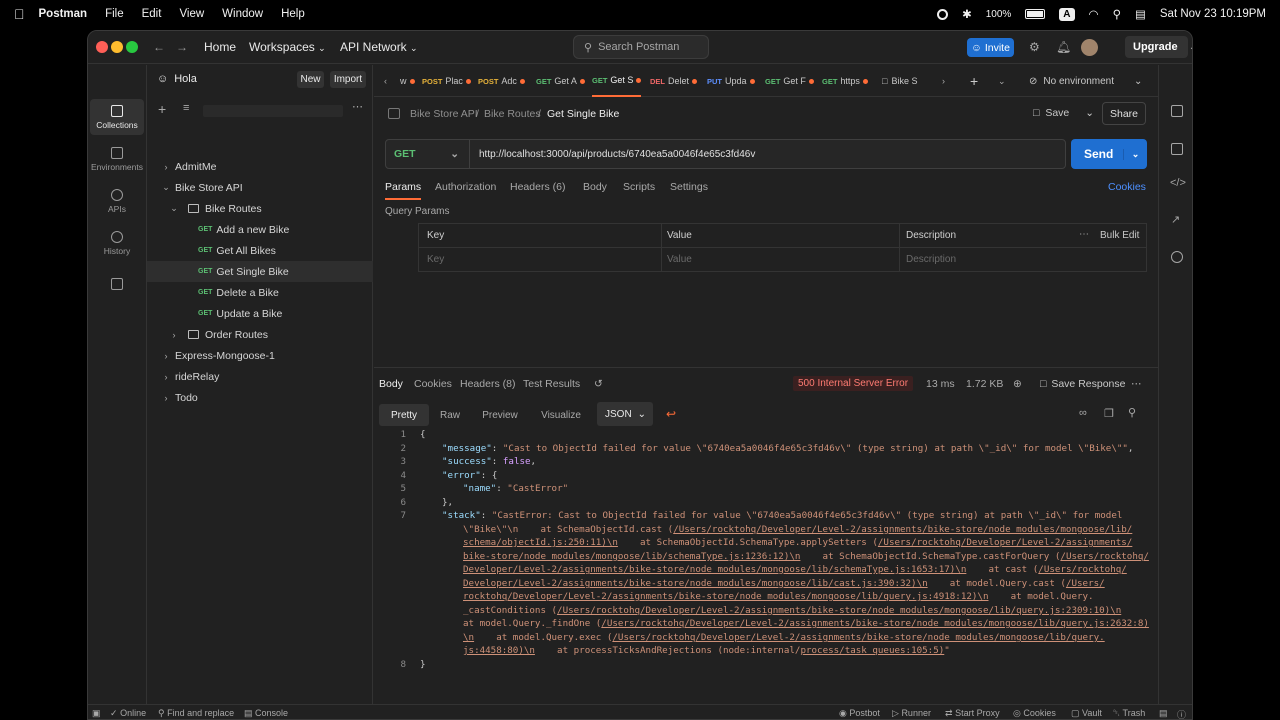 This screenshot has height=720, width=1280. What do you see at coordinates (911, 713) in the screenshot?
I see `runner-button: ▷ Runner` at bounding box center [911, 713].